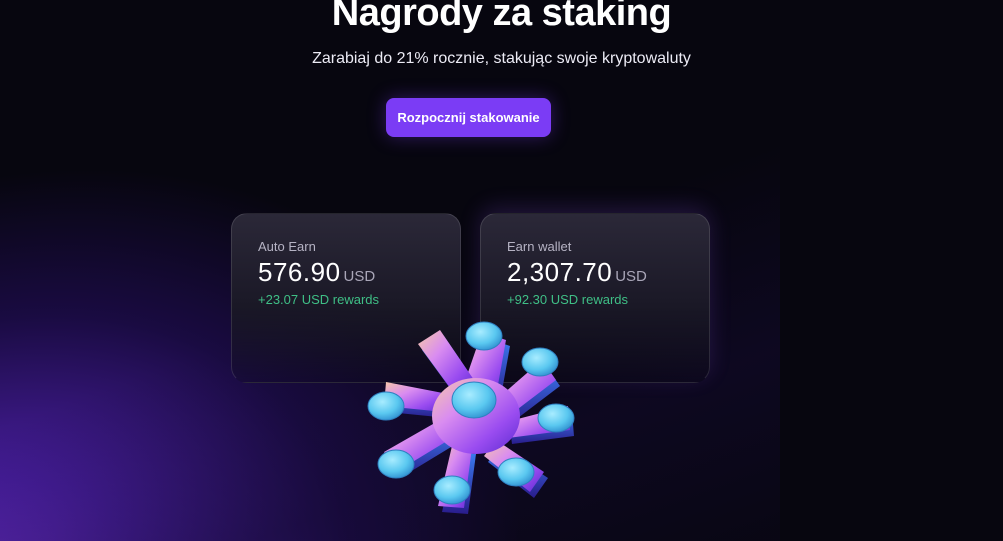 The width and height of the screenshot is (1003, 541). Describe the element at coordinates (501, 17) in the screenshot. I see `page-title: Nagrody za staking` at that location.